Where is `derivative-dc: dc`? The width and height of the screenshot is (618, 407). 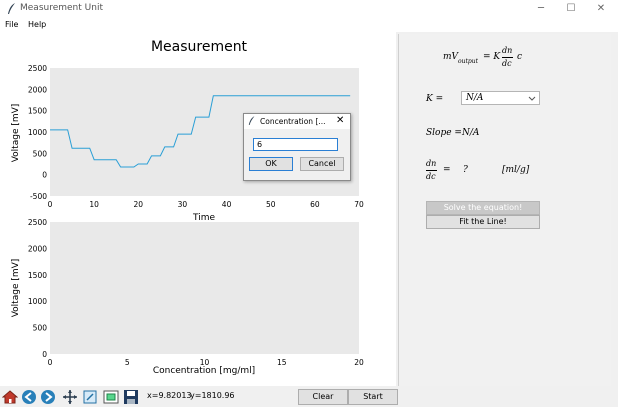 derivative-dc: dc is located at coordinates (431, 176).